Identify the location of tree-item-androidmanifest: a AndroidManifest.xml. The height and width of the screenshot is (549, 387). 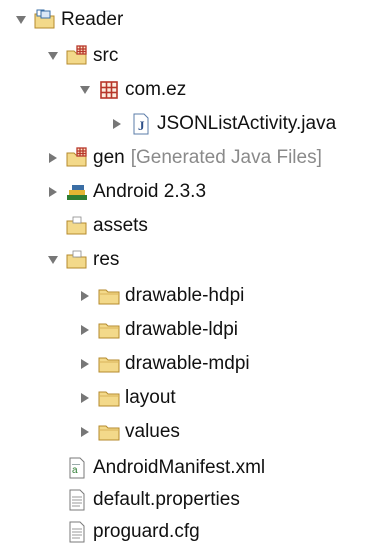
(155, 468).